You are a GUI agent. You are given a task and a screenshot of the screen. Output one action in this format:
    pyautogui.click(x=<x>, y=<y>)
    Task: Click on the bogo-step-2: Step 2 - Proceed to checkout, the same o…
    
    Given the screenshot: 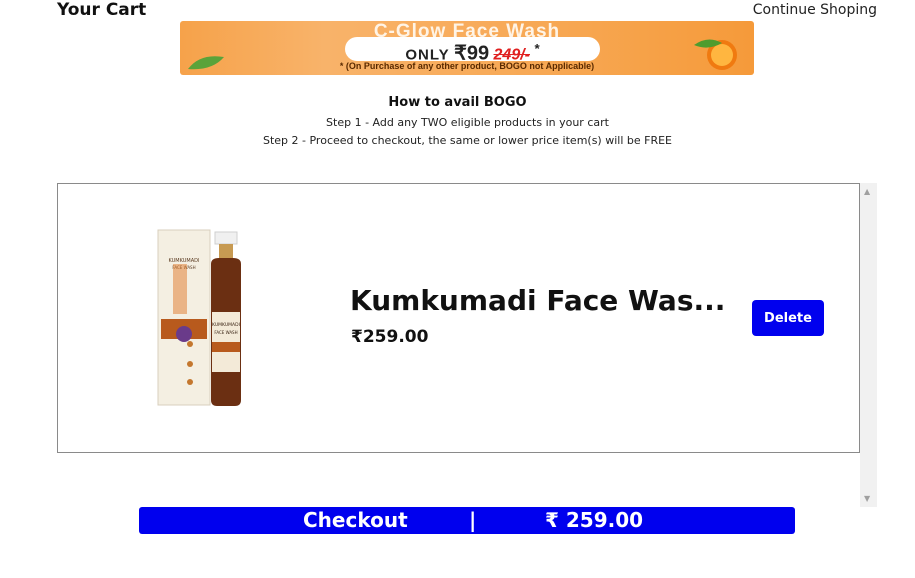 What is the action you would take?
    pyautogui.click(x=467, y=140)
    